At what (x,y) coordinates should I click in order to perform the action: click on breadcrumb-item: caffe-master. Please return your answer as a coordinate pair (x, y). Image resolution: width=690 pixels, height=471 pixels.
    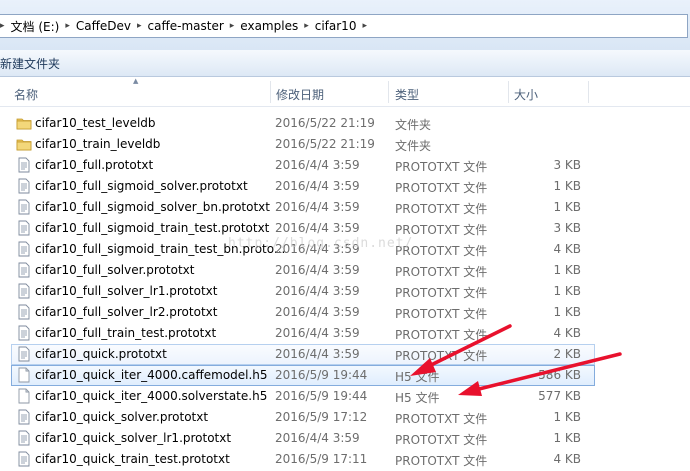
    Looking at the image, I should click on (186, 26).